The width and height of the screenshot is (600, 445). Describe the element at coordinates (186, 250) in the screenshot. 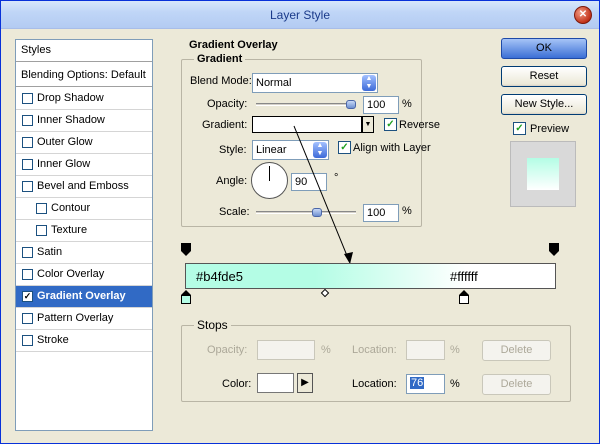

I see `opacity-stop-left` at that location.